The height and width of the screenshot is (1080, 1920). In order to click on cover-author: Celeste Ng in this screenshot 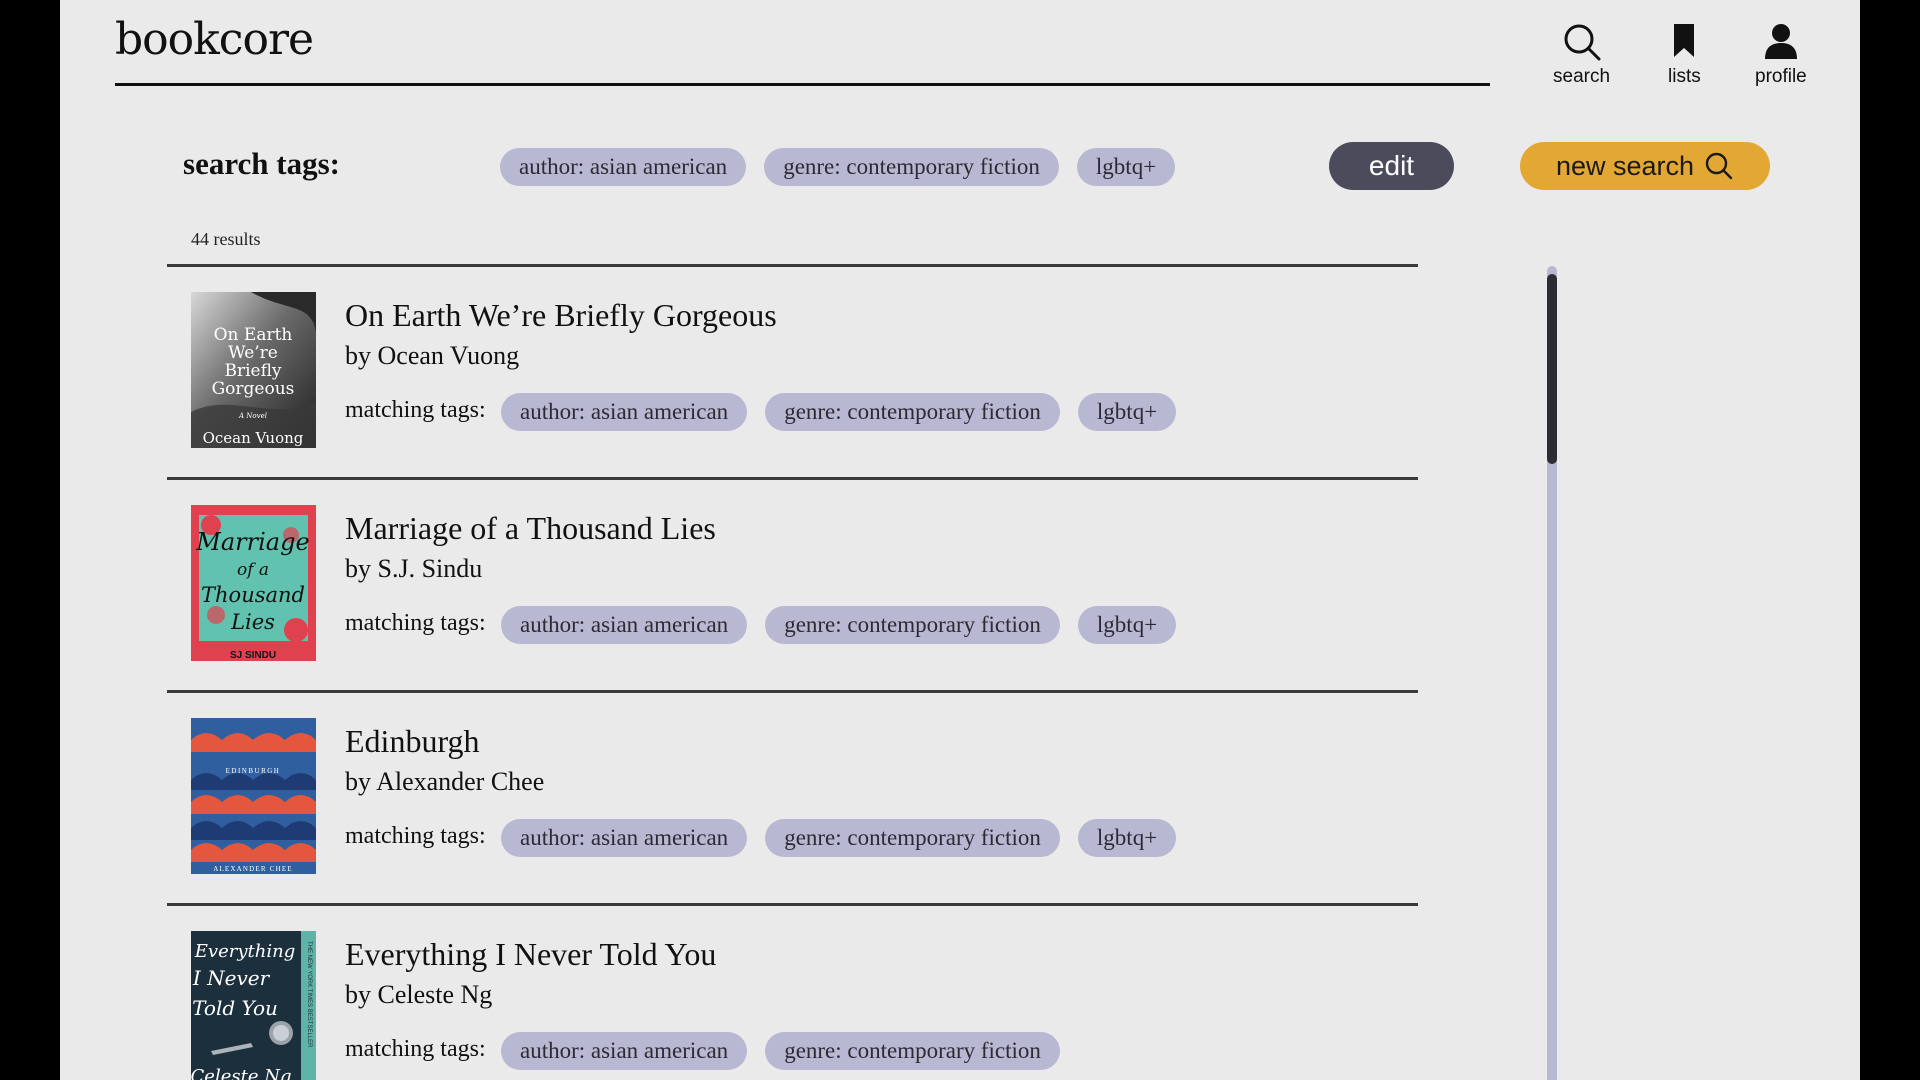, I will do `click(241, 1073)`.